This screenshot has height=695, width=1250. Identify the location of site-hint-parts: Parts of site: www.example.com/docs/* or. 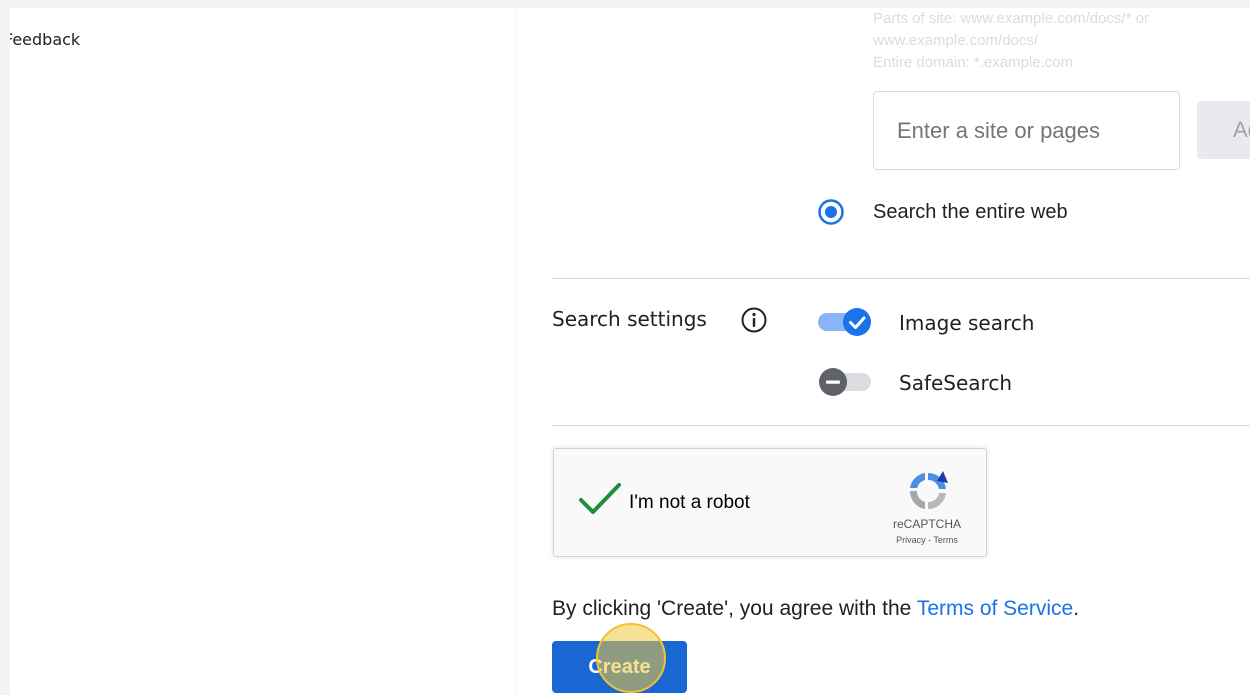
(1011, 18).